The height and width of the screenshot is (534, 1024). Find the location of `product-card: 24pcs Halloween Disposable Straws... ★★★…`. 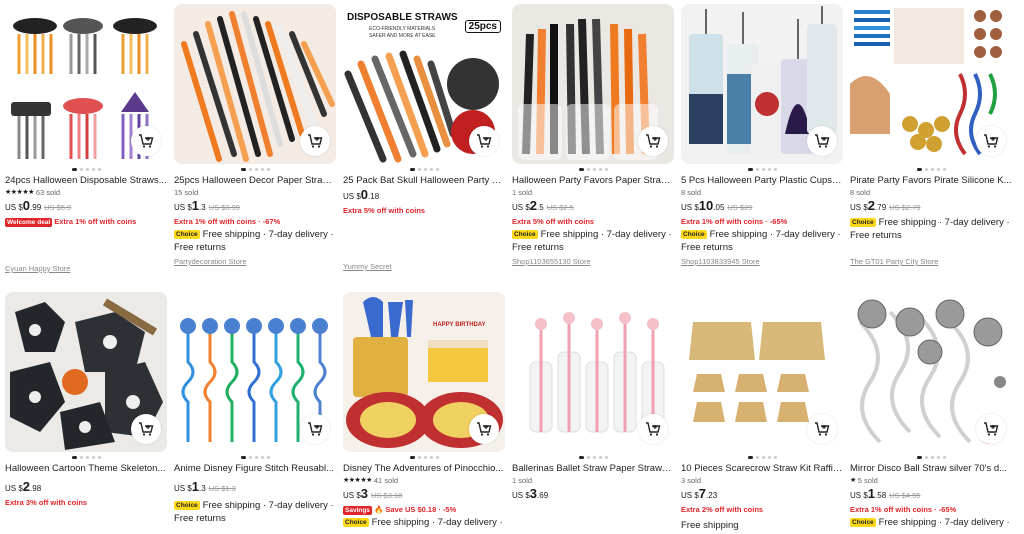

product-card: 24pcs Halloween Disposable Straws... ★★★… is located at coordinates (86, 138).